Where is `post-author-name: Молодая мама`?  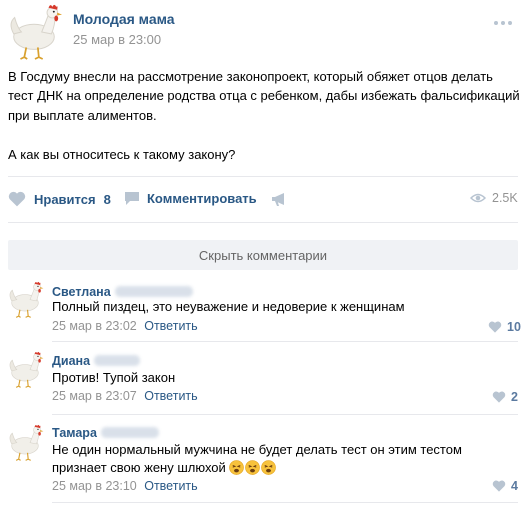 post-author-name: Молодая мама is located at coordinates (124, 19).